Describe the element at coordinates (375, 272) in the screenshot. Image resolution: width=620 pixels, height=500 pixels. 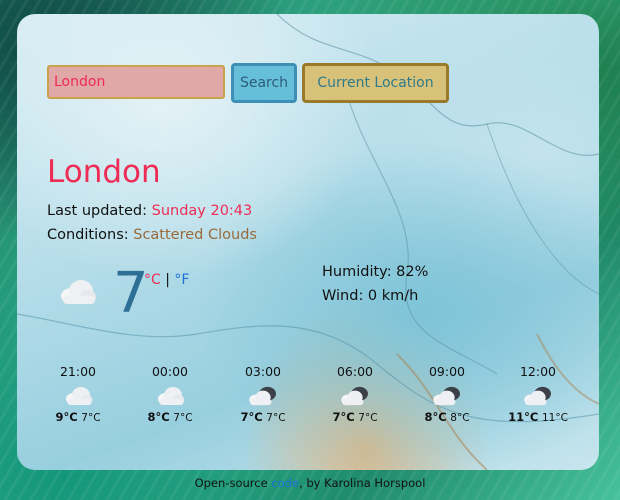
I see `humidity: Humidity: 82%` at that location.